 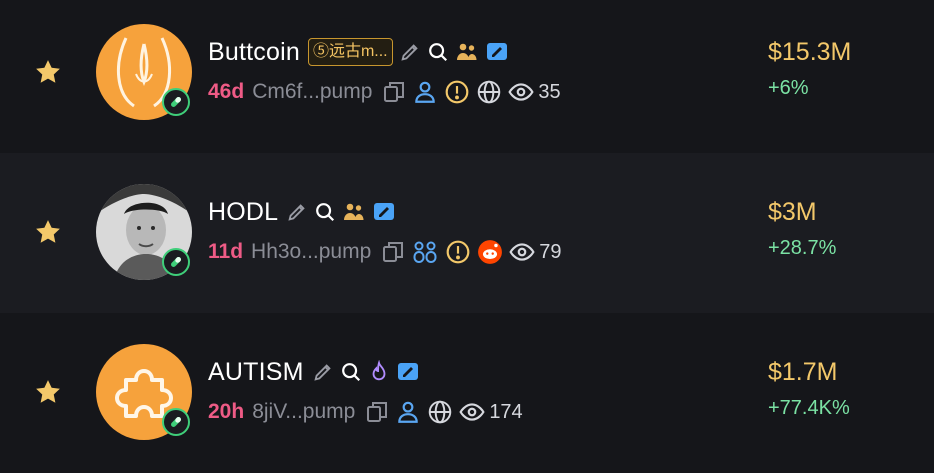 What do you see at coordinates (809, 387) in the screenshot?
I see `token-stats: $1.7M +77.4K%` at bounding box center [809, 387].